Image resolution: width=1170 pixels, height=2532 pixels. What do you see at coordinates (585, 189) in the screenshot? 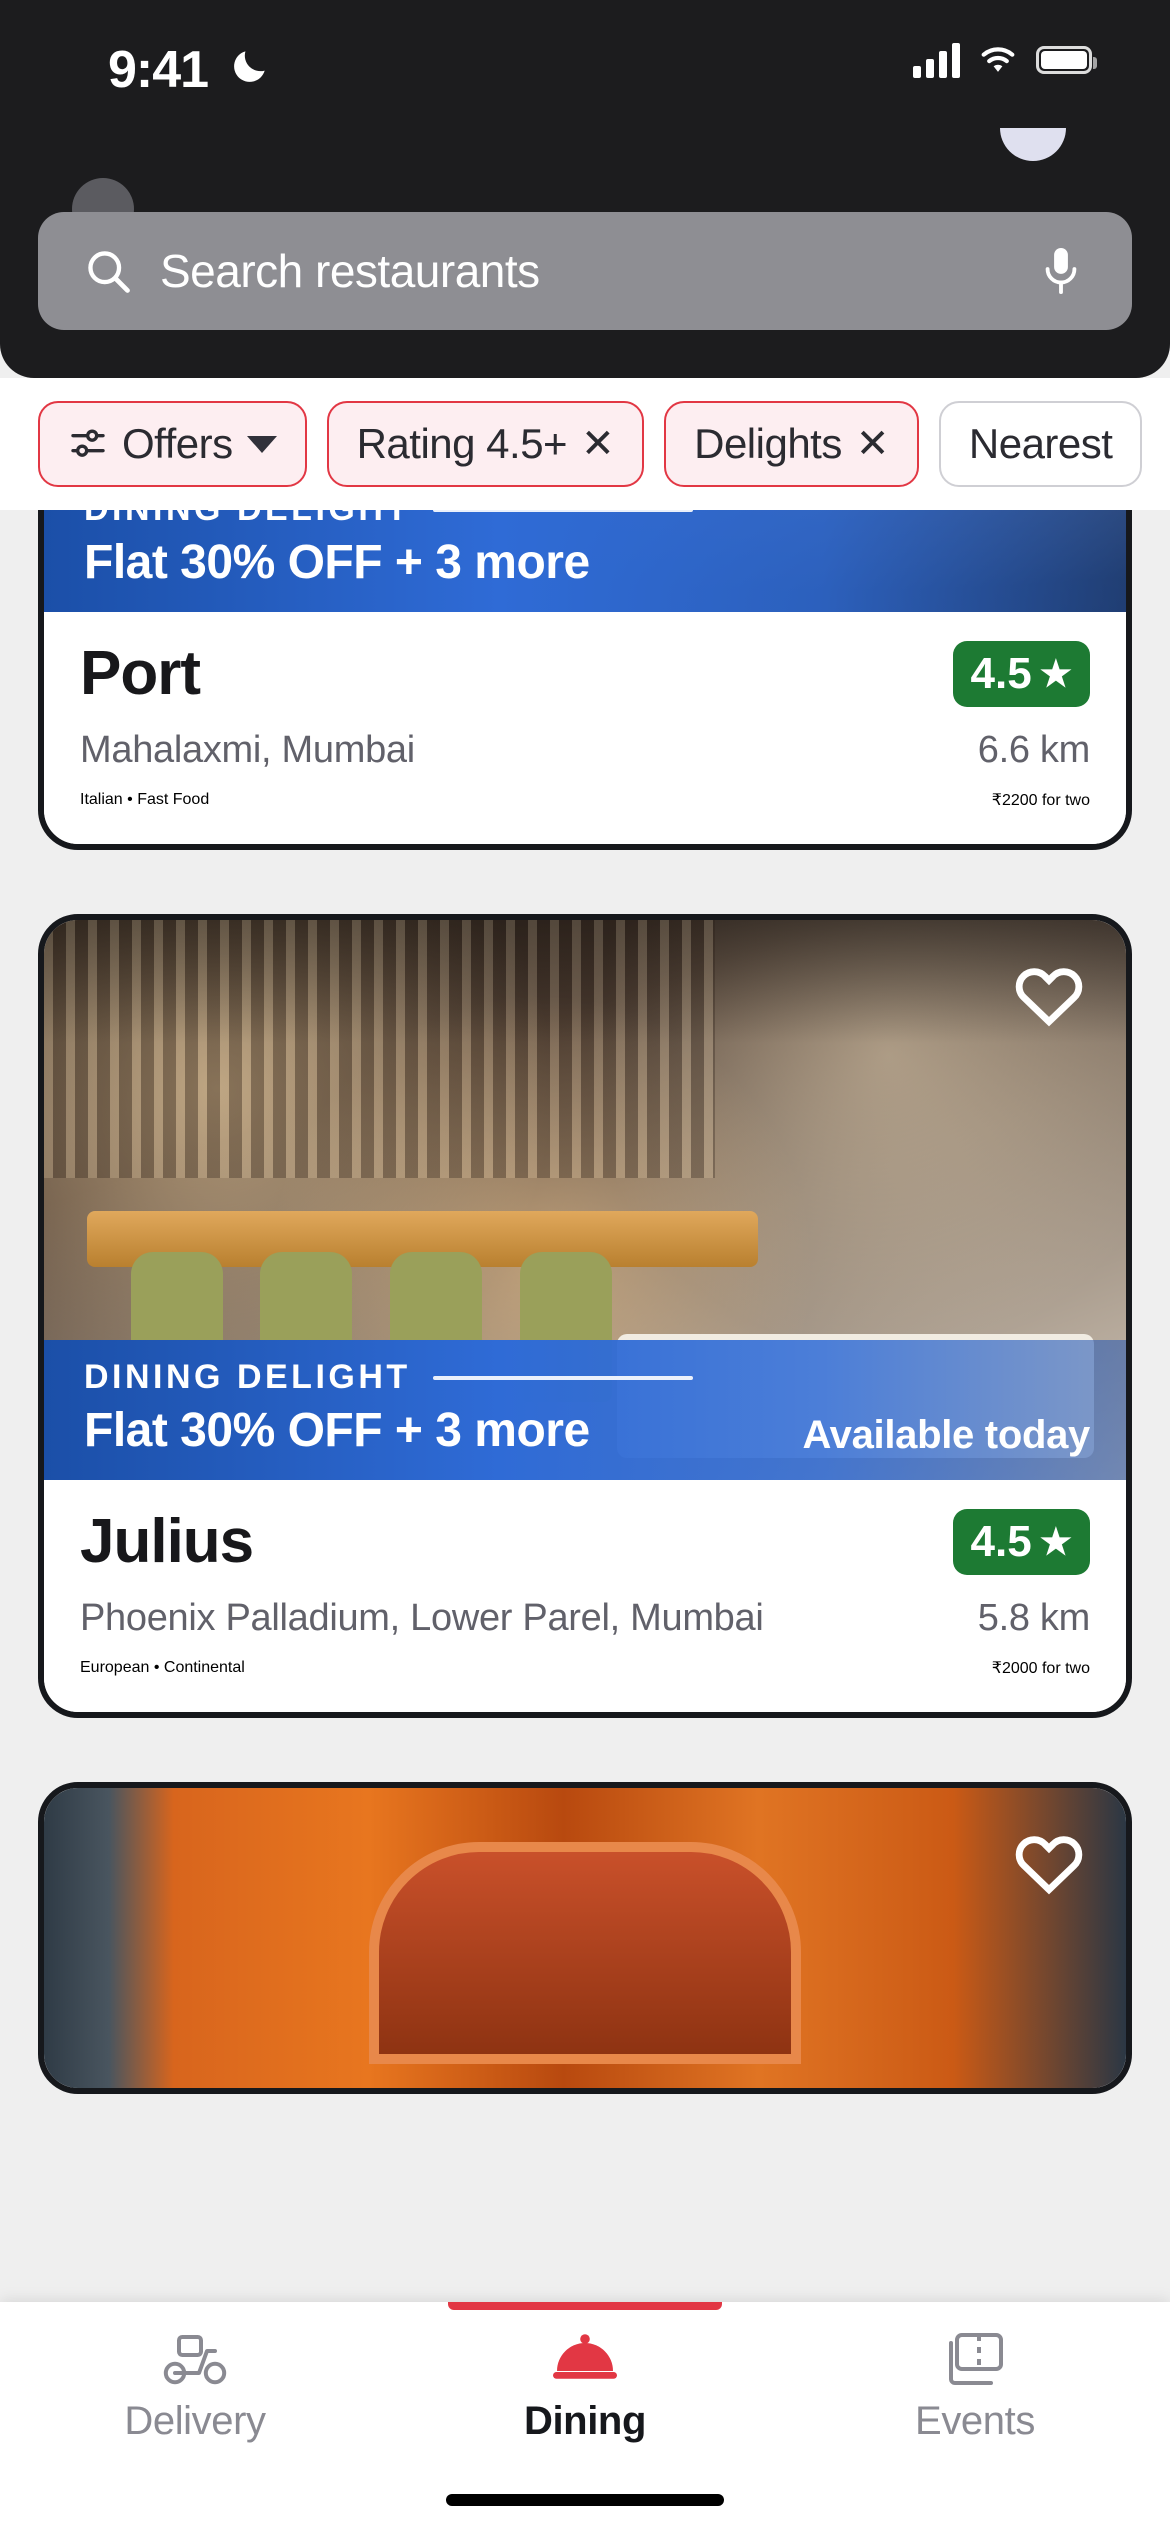
I see `app-header: 9:41 Search restaurants` at bounding box center [585, 189].